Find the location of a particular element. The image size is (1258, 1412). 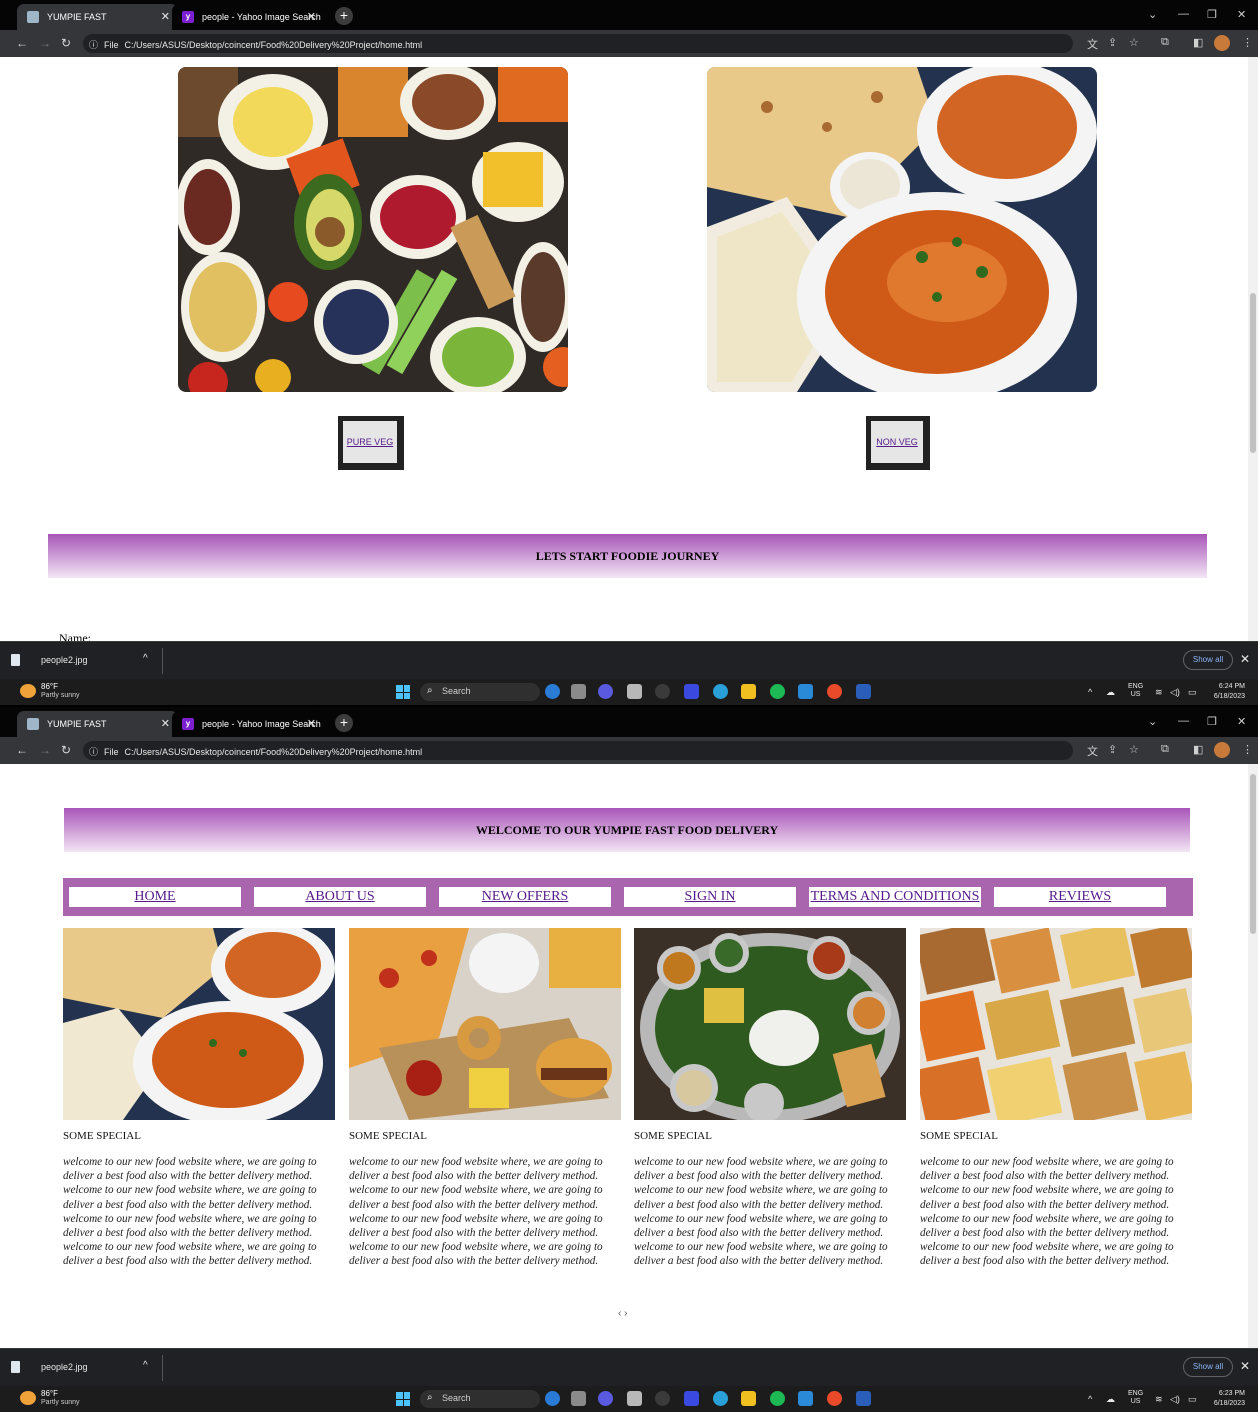

page-scrollbar is located at coordinates (1253, 349).